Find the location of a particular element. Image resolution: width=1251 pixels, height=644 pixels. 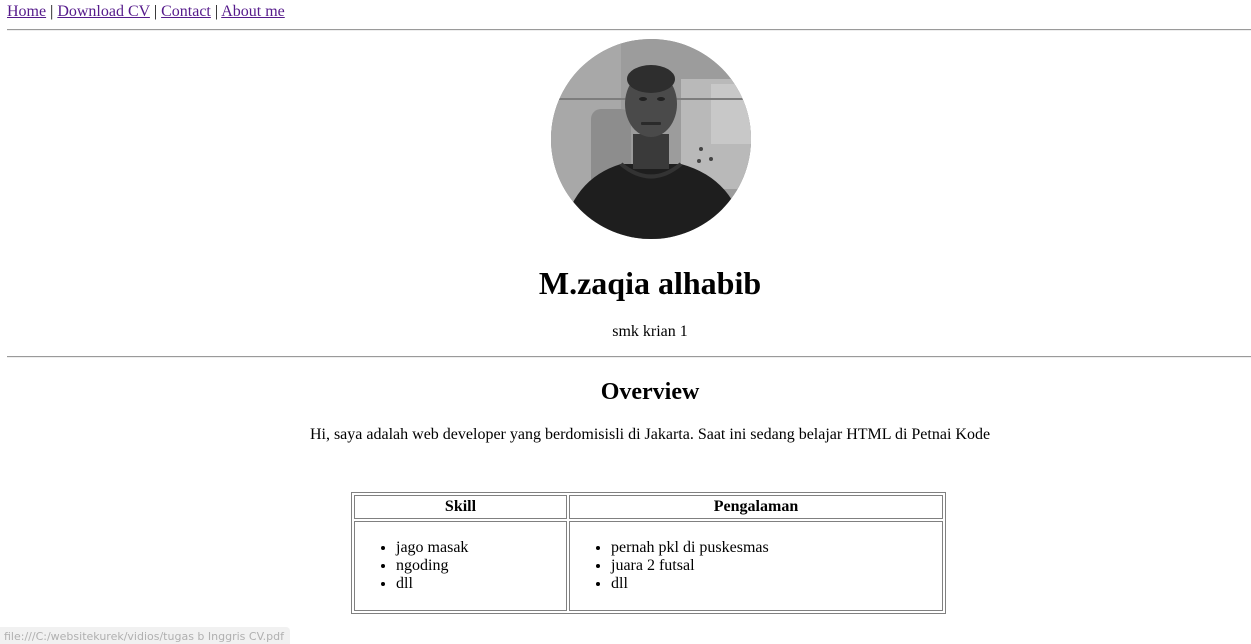

profile-school: smk krian 1 is located at coordinates (650, 331).